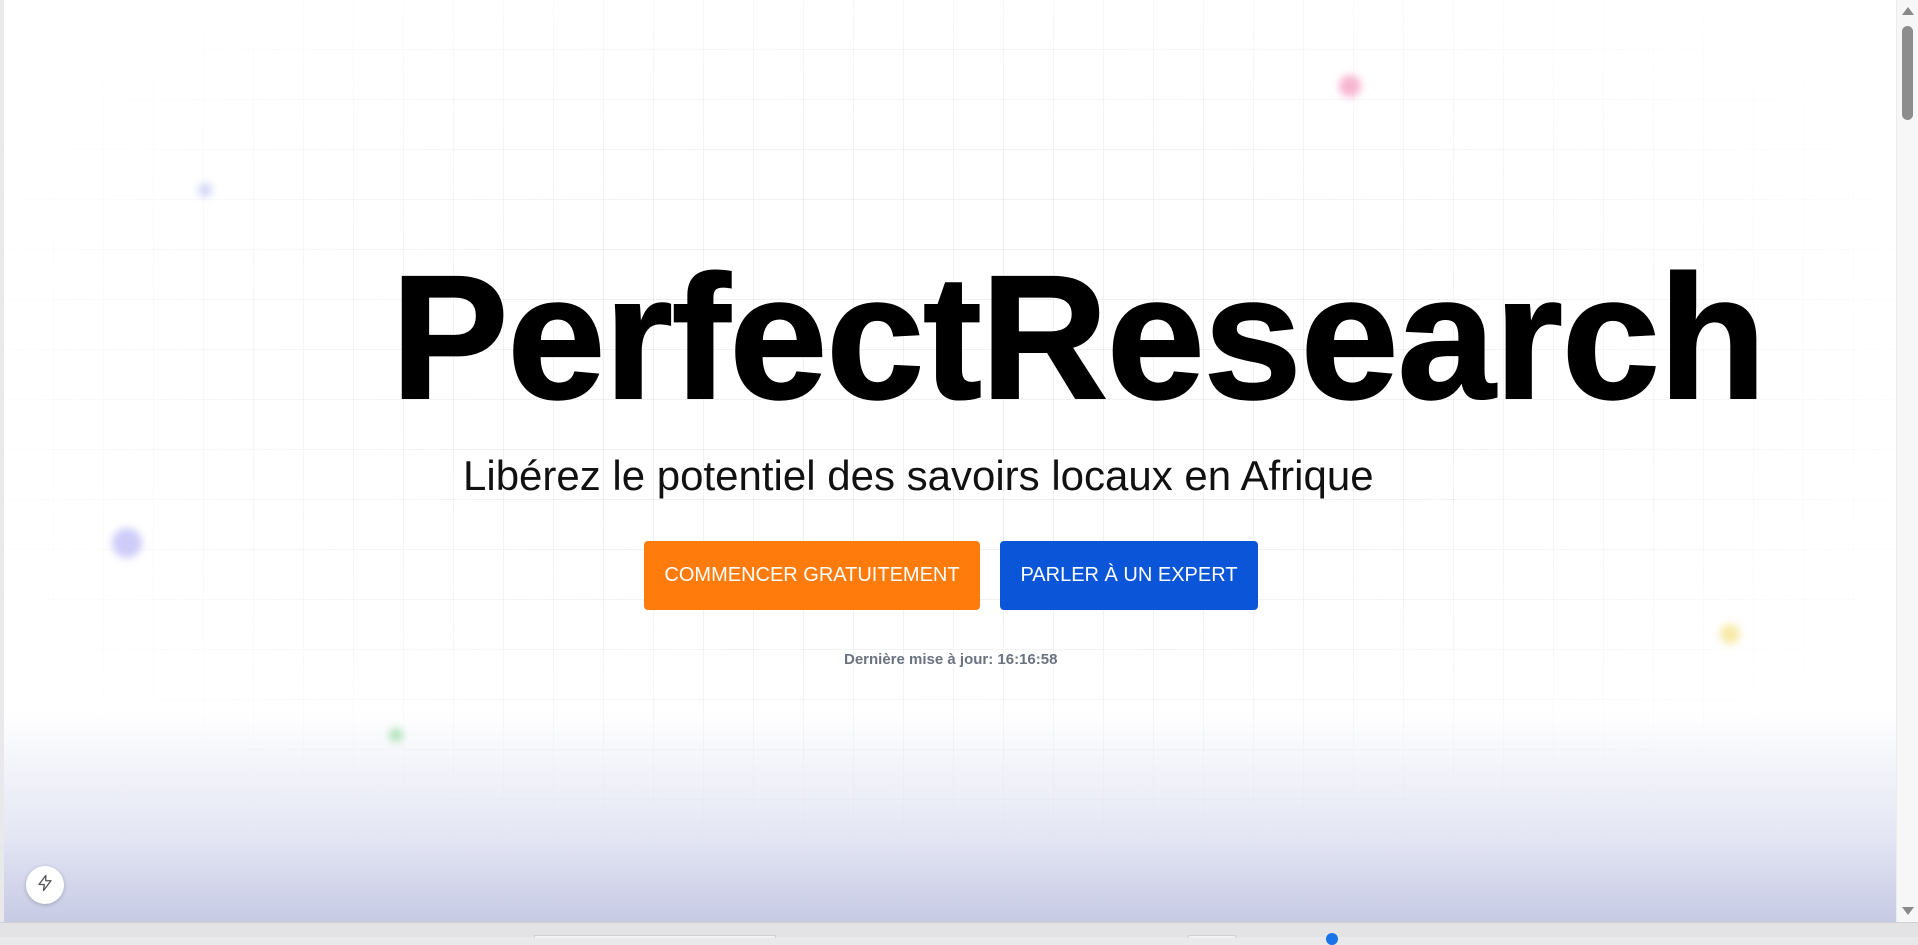  I want to click on last-update-text: Dernière mise à jour: 16:16:58, so click(951, 659).